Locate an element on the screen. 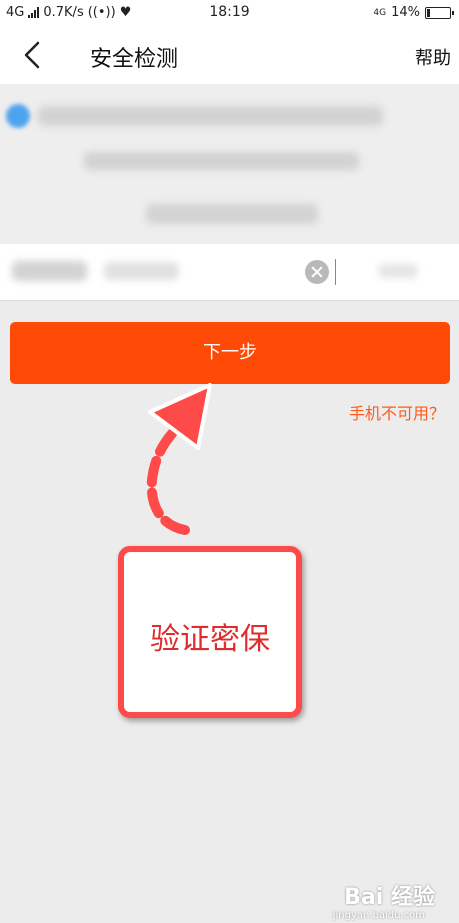  arrow-curve is located at coordinates (168, 477).